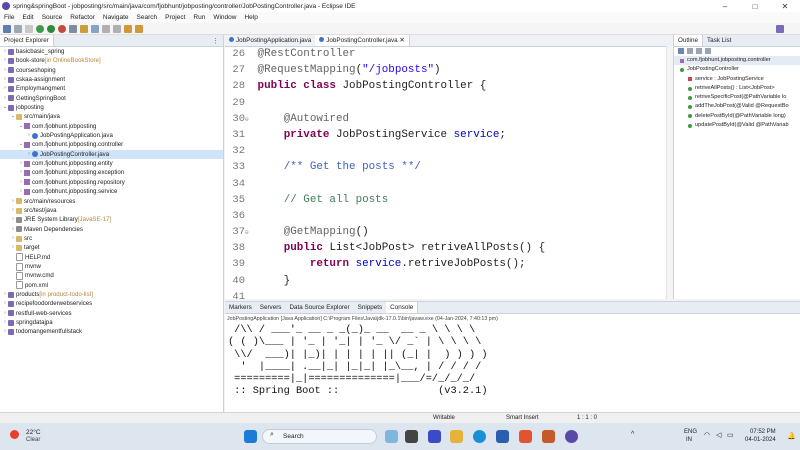  What do you see at coordinates (449, 135) in the screenshot?
I see `code-line: 31 private JobPostingService service;` at bounding box center [449, 135].